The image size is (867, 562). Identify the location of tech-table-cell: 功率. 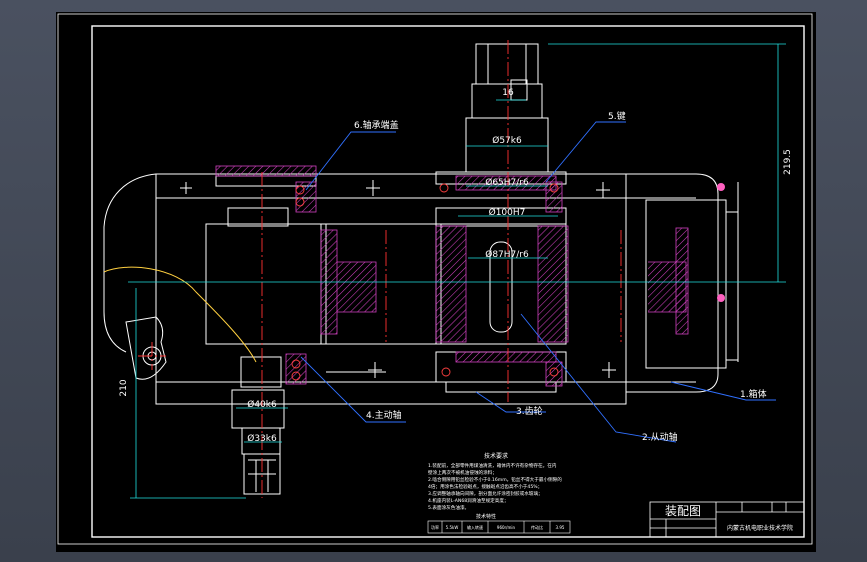
(435, 527).